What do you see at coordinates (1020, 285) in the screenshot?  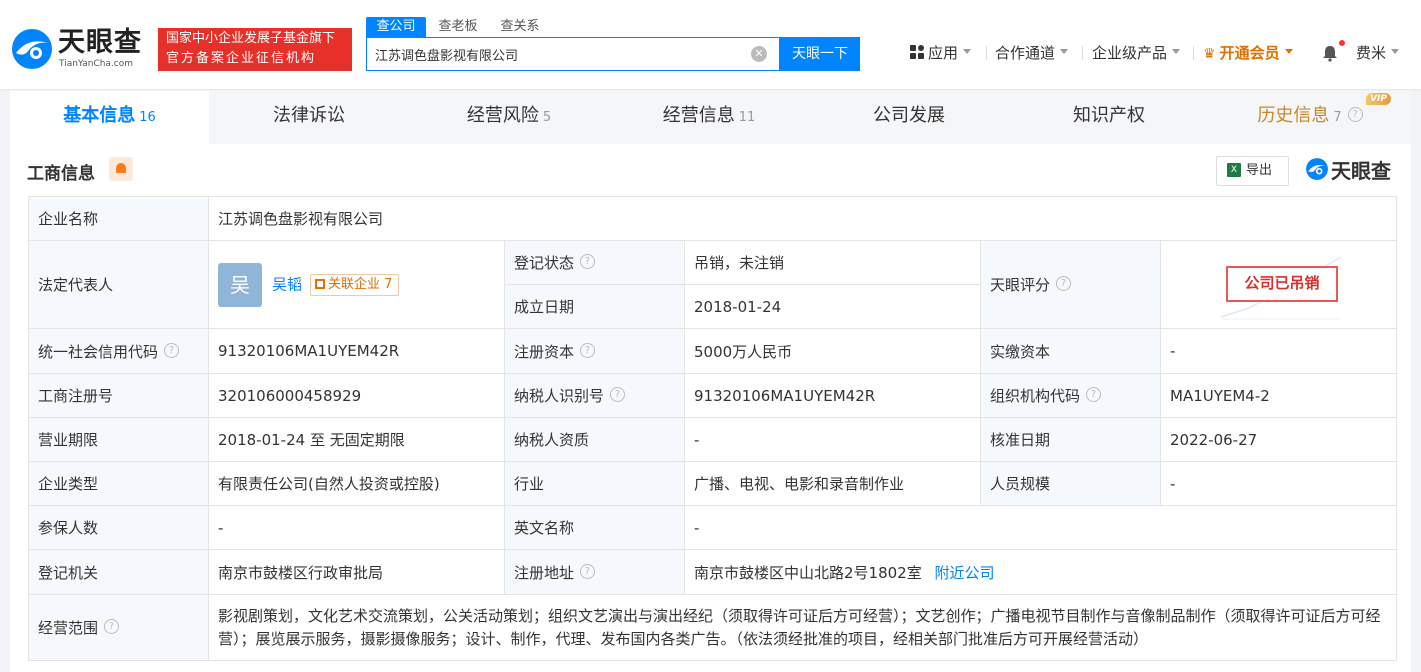 I see `field-label: 天眼评分` at bounding box center [1020, 285].